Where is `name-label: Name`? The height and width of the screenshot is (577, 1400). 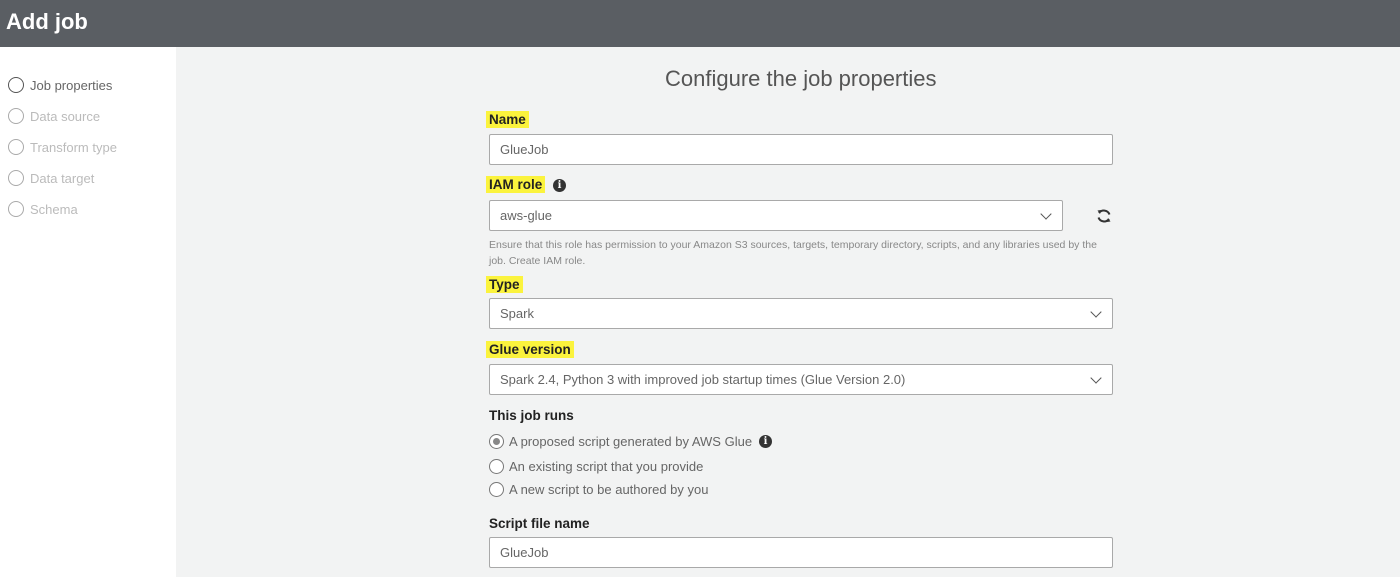
name-label: Name is located at coordinates (507, 119).